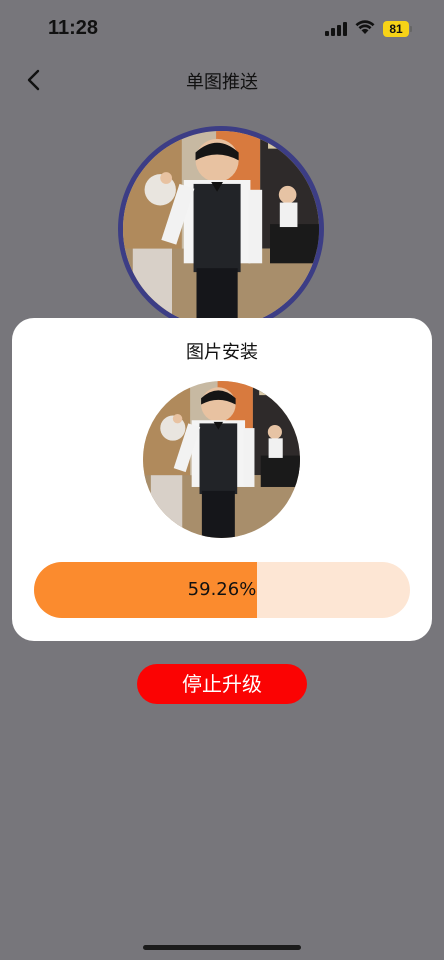  What do you see at coordinates (337, 29) in the screenshot?
I see `cellular-signal-icon` at bounding box center [337, 29].